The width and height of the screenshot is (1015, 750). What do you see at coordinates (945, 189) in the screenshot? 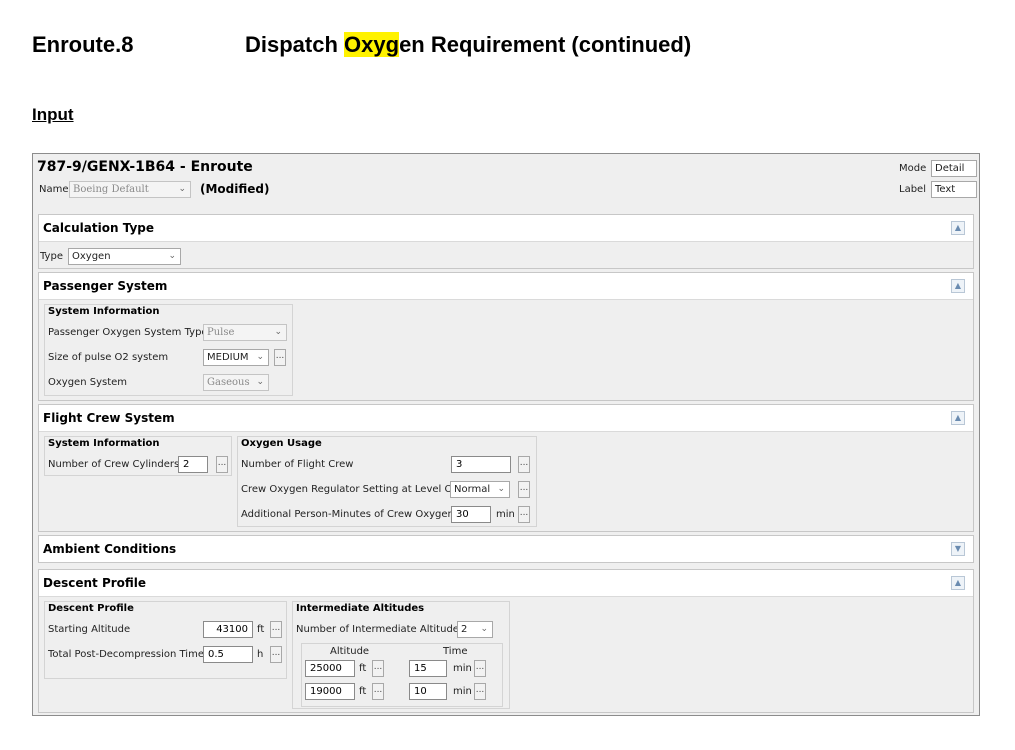
I see `label-value: Text` at bounding box center [945, 189].